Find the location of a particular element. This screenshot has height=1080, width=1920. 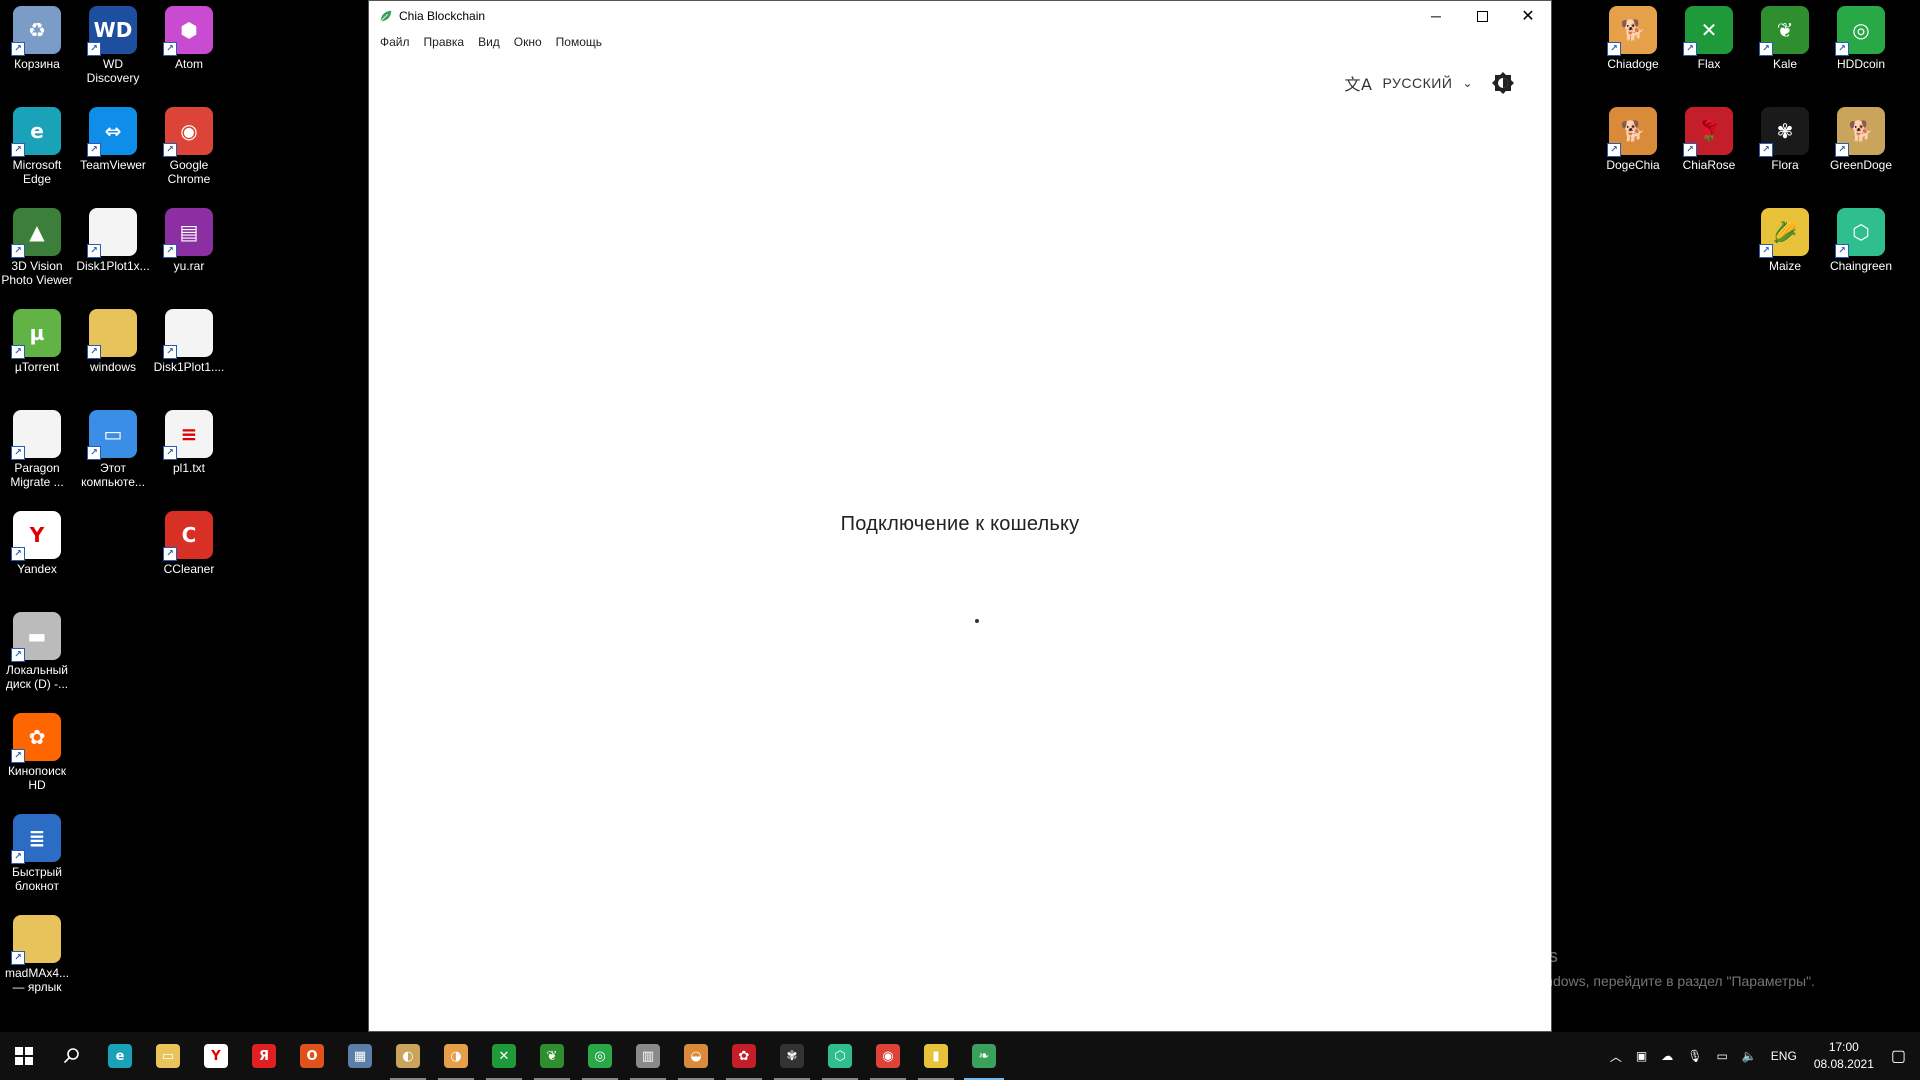

taskbar-dogechia-icon: ◒ is located at coordinates (696, 1056).